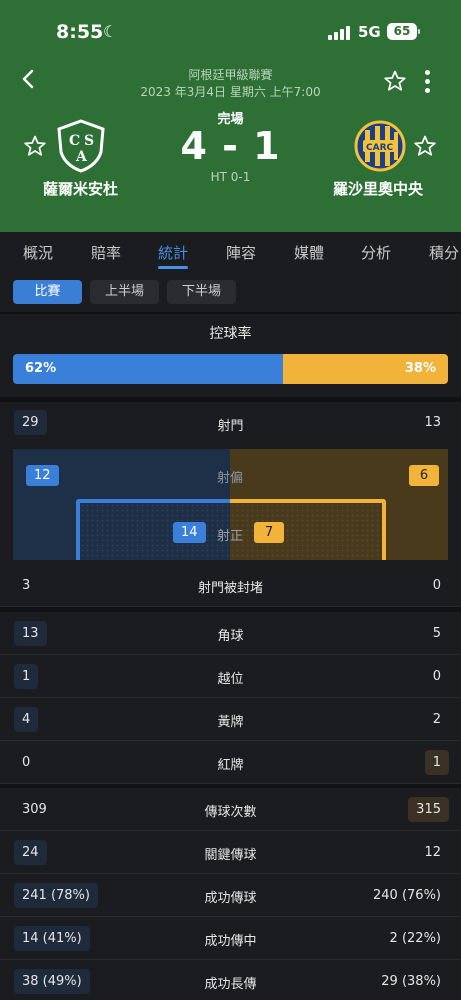  Describe the element at coordinates (230, 895) in the screenshot. I see `stat-row: 241 (78%) 成功傳球 240 (76%)` at that location.